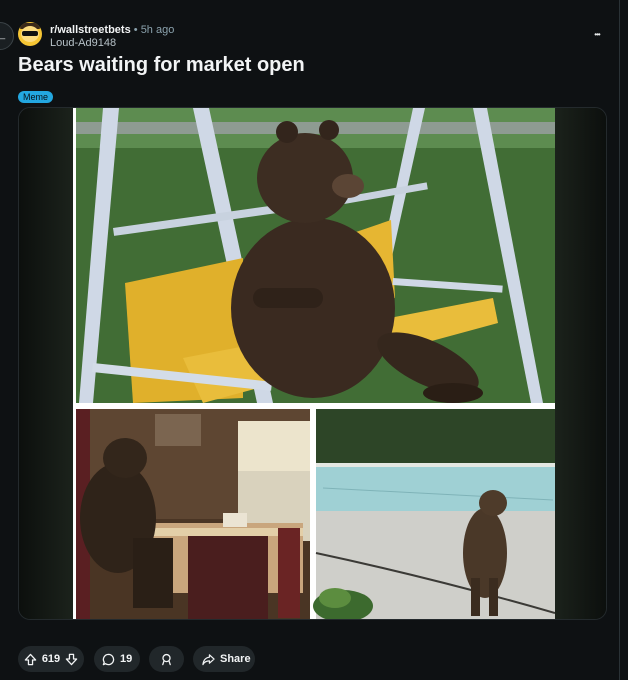  Describe the element at coordinates (157, 30) in the screenshot. I see `post-time: 5h ago` at that location.